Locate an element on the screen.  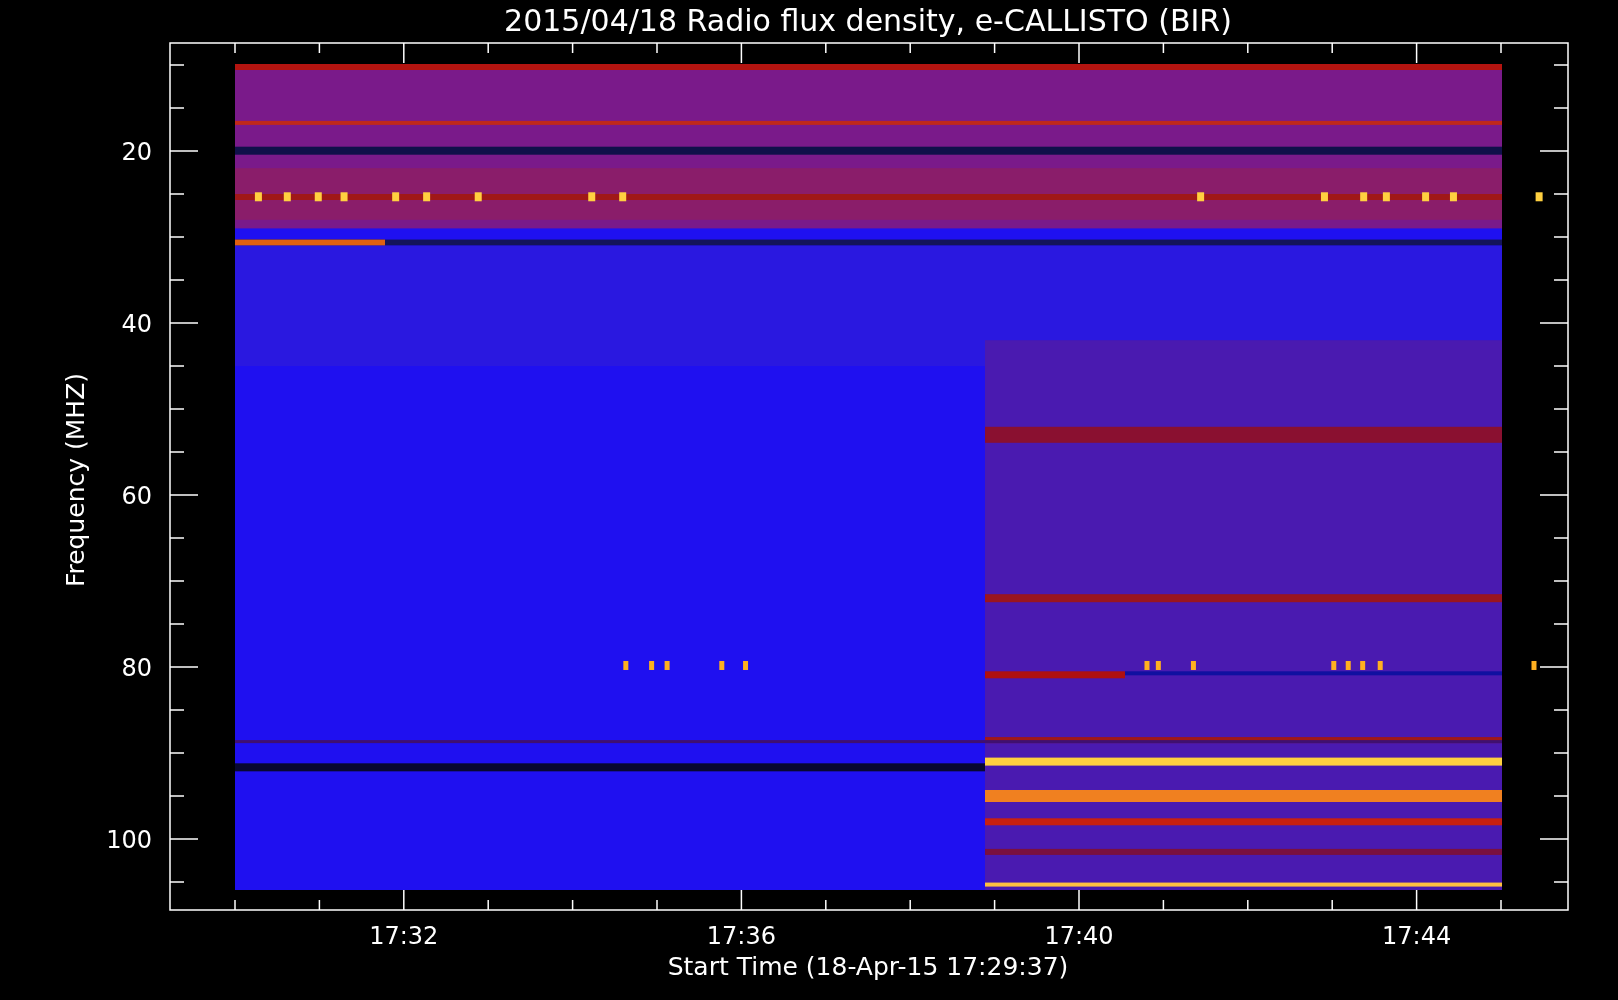
x-axis-label: Start Time (18-Apr-15 17:29:37) is located at coordinates (868, 966).